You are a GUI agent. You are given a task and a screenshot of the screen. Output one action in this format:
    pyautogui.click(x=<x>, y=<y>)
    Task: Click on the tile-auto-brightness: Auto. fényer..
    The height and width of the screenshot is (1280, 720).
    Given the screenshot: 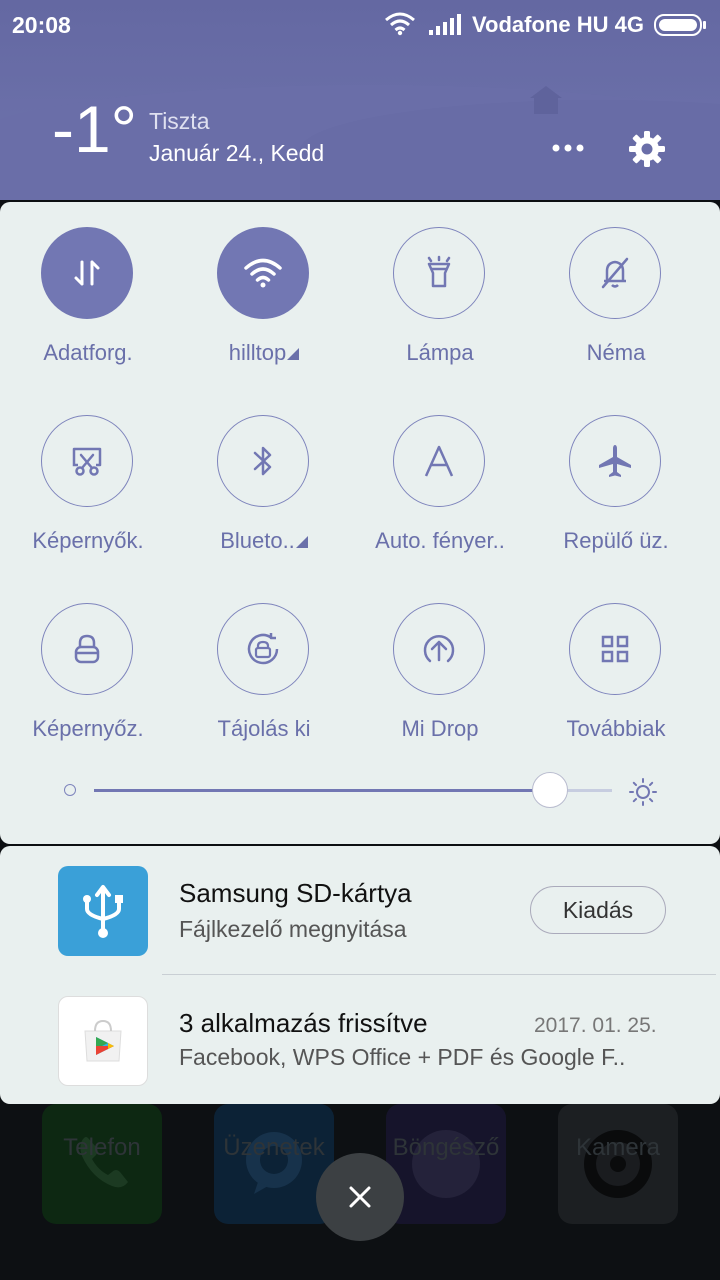 What is the action you would take?
    pyautogui.click(x=440, y=475)
    